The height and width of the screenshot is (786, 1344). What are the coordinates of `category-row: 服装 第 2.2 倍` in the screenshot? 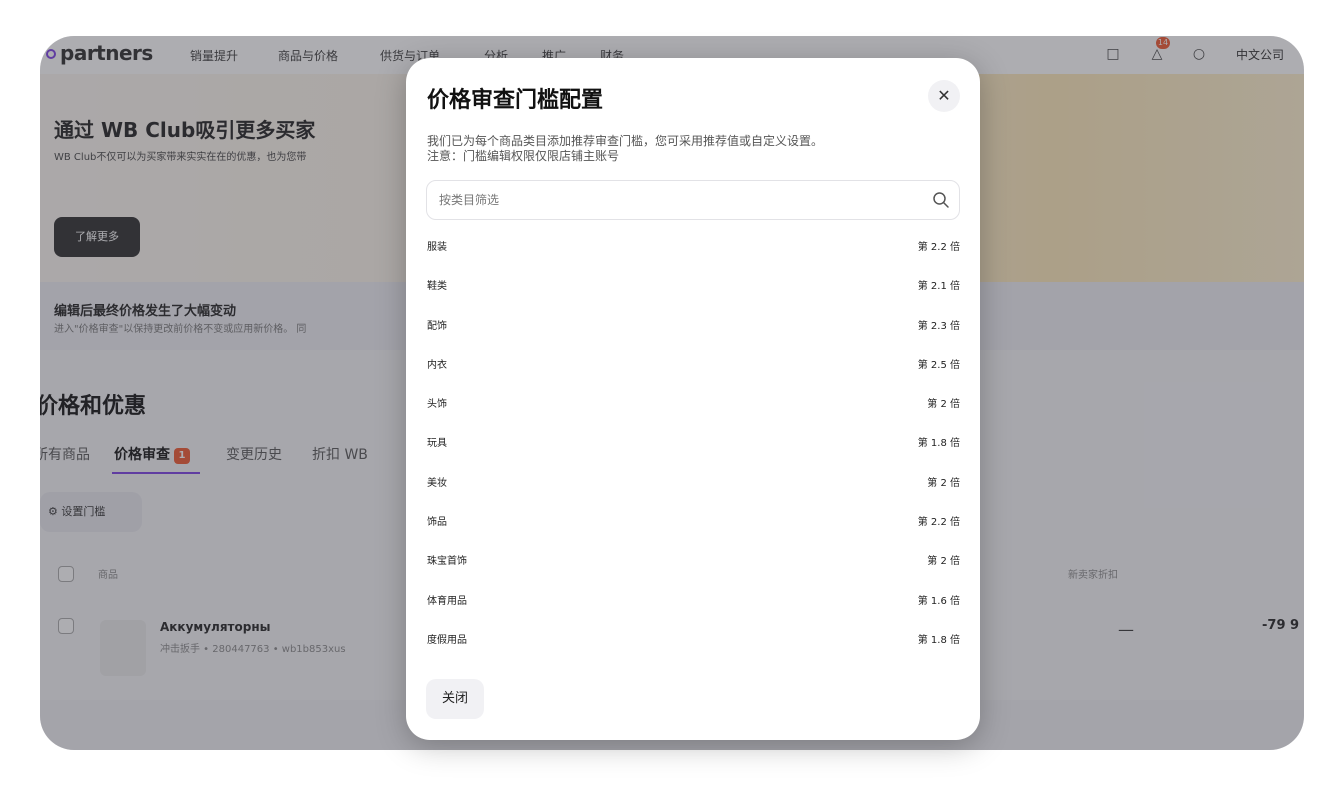 It's located at (693, 243).